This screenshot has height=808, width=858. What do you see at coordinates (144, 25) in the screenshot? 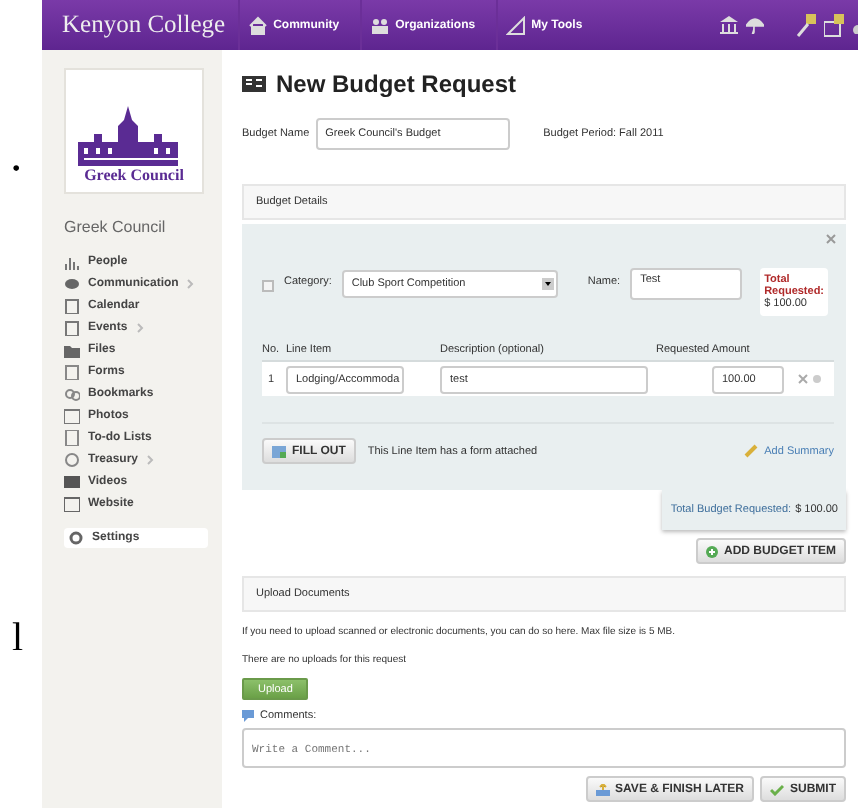
I see `brand-logo: Kenyon College` at bounding box center [144, 25].